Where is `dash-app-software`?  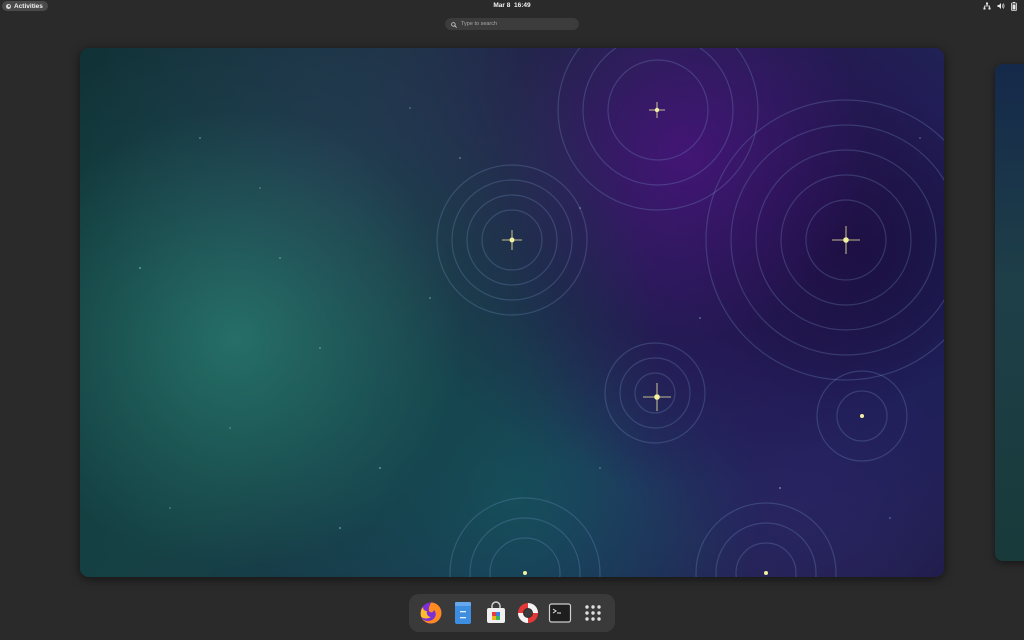 dash-app-software is located at coordinates (496, 613).